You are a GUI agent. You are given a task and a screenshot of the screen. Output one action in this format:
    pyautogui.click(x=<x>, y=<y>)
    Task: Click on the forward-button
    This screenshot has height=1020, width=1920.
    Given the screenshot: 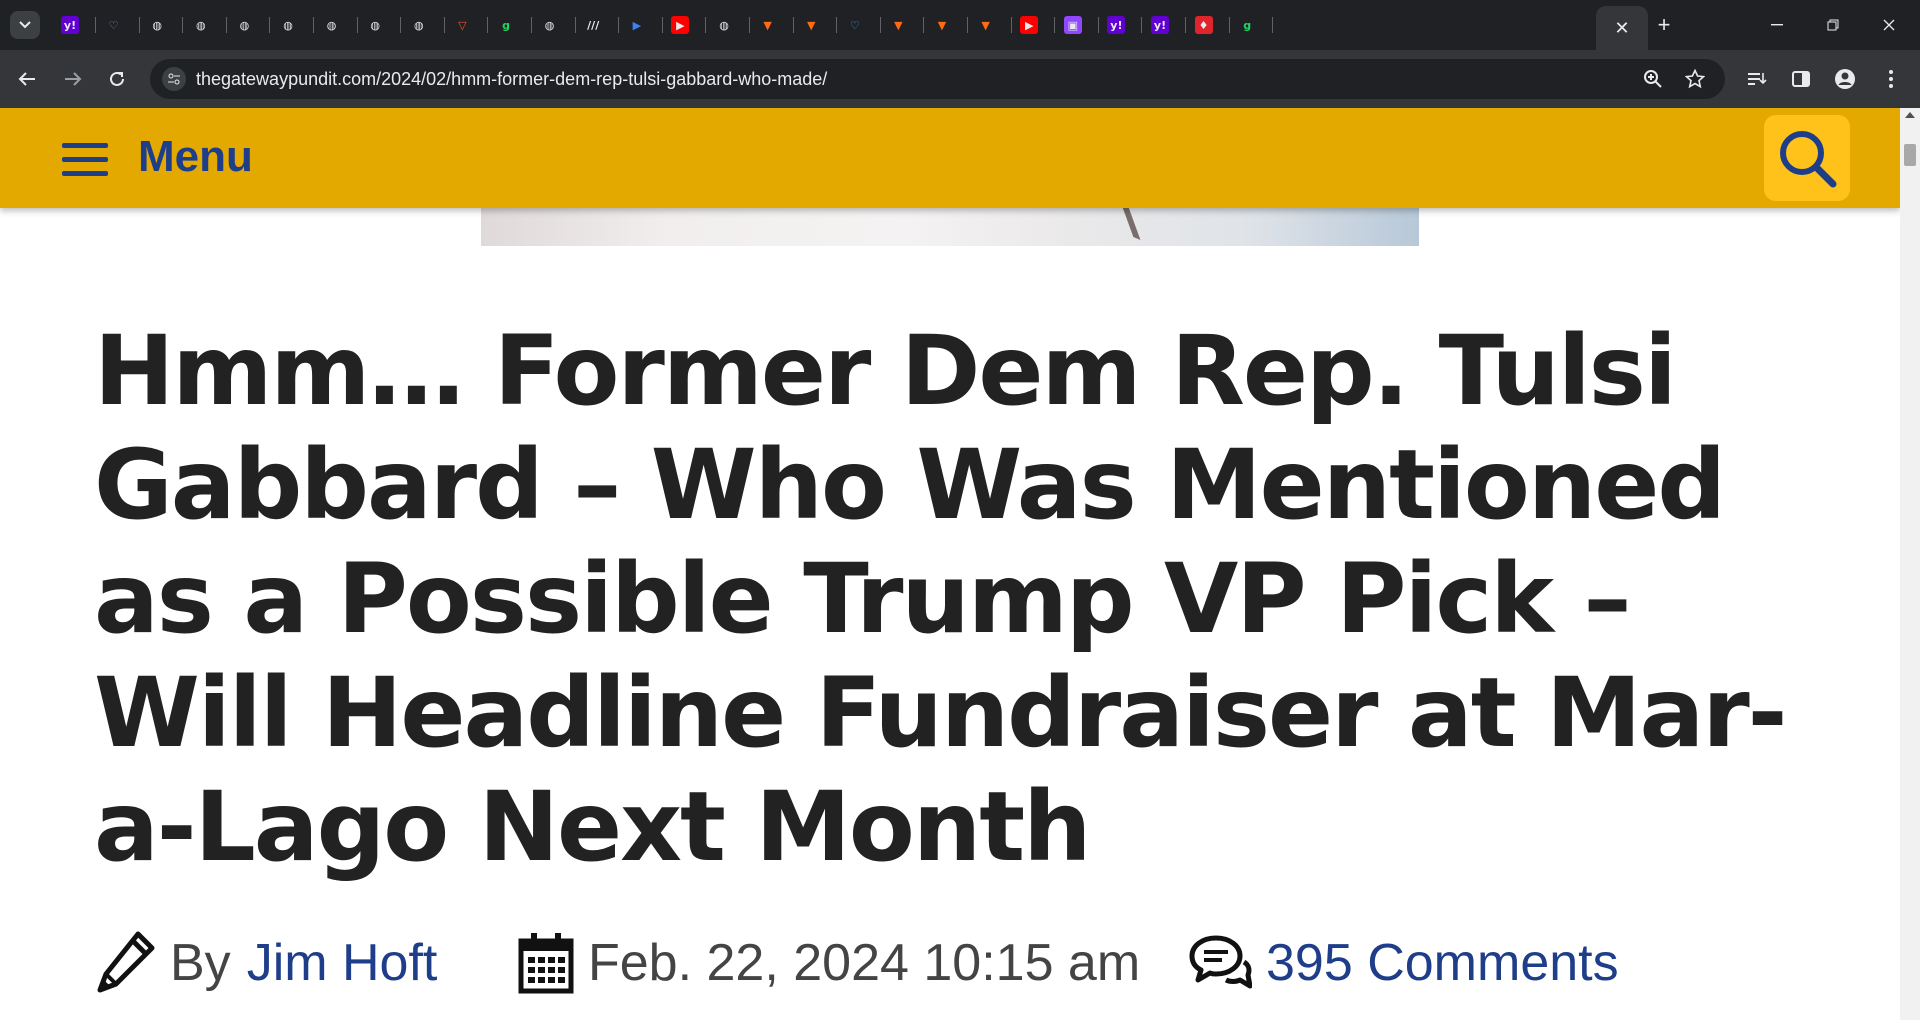 What is the action you would take?
    pyautogui.click(x=73, y=79)
    